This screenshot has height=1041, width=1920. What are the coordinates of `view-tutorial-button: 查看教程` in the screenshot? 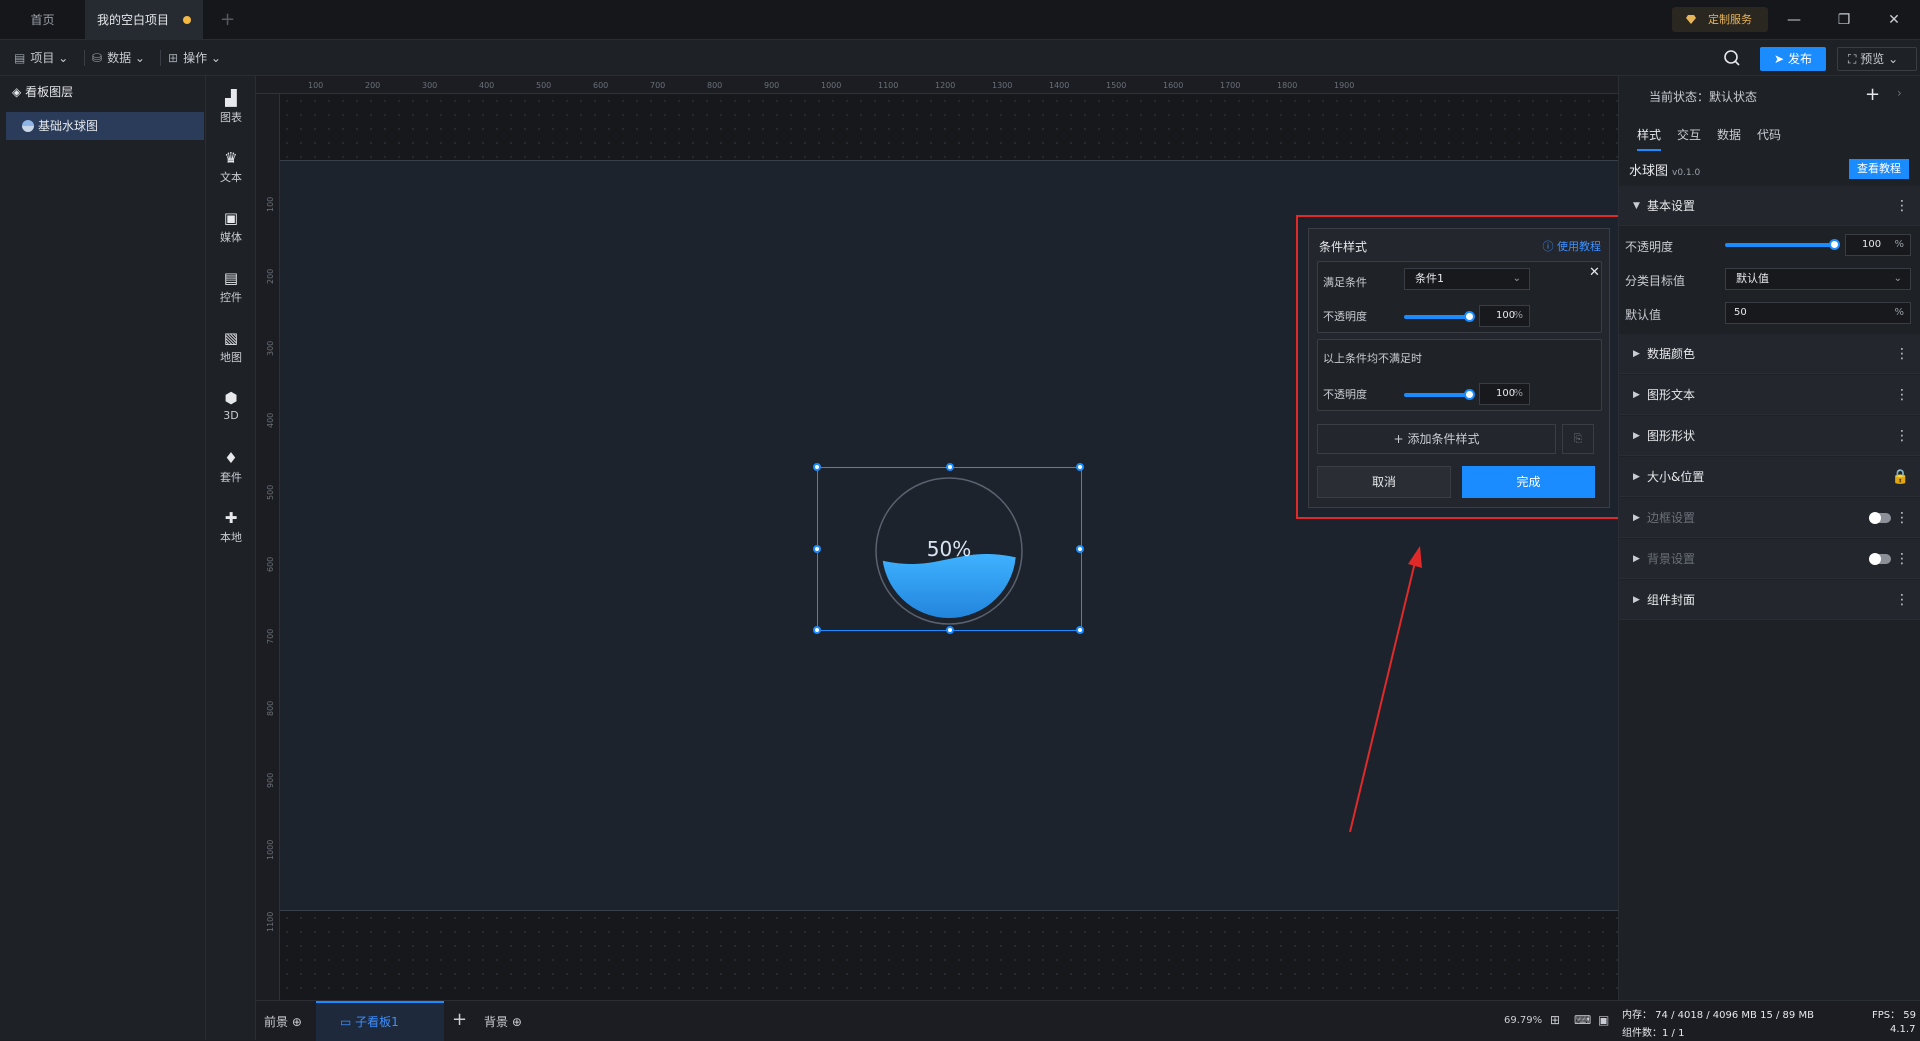 It's located at (1879, 169).